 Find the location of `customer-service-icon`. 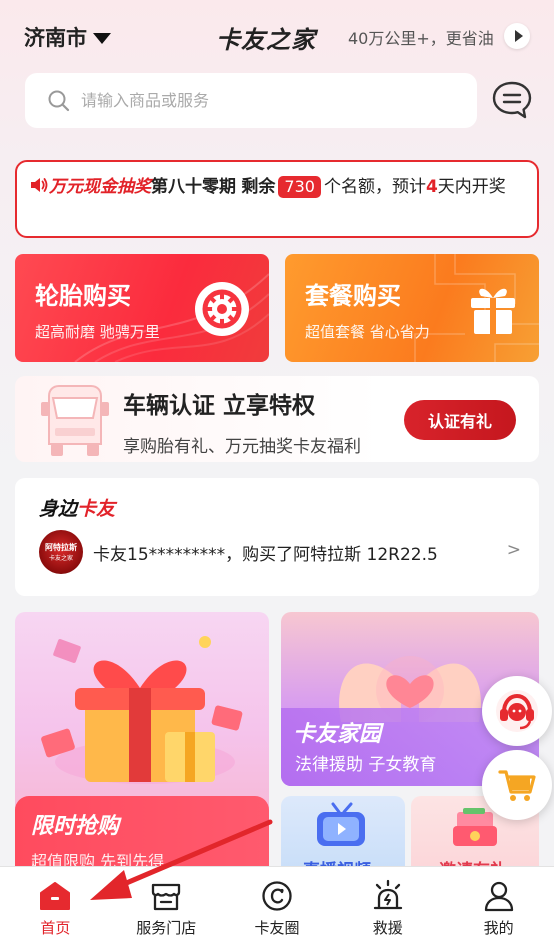

customer-service-icon is located at coordinates (517, 711).